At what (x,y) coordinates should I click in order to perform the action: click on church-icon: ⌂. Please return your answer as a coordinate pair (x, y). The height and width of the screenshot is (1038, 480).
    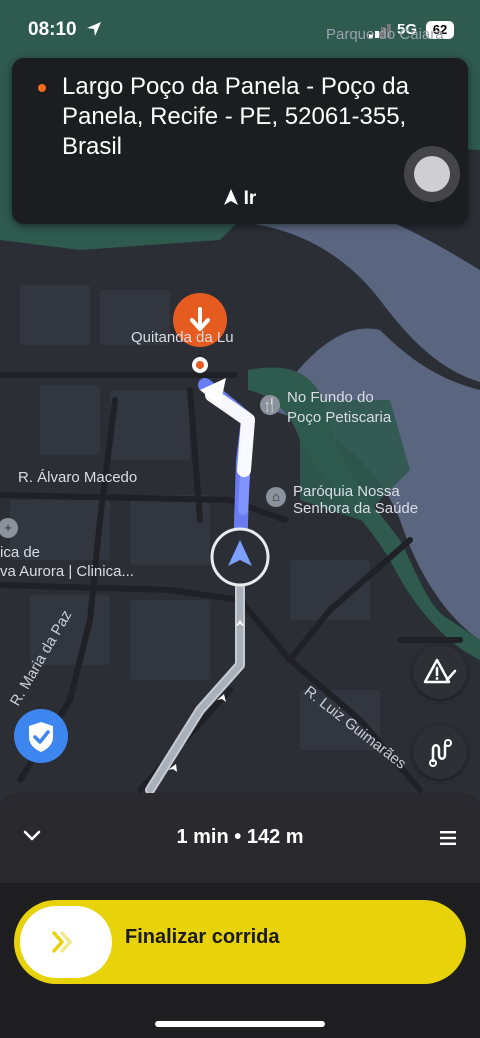
    Looking at the image, I should click on (276, 497).